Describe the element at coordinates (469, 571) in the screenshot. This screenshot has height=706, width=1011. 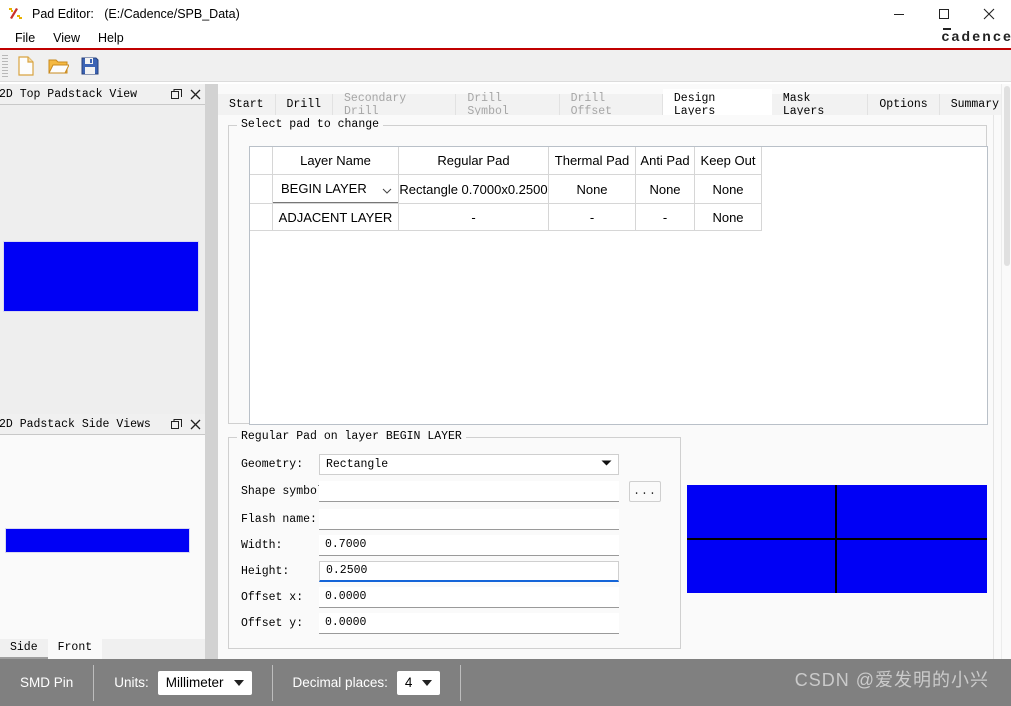
I see `height-input: 0.2500` at that location.